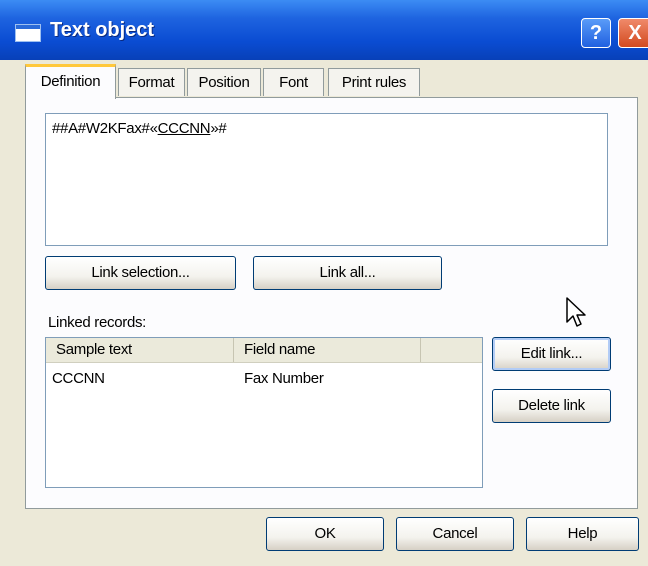  I want to click on list-header: Sample text Field name, so click(264, 350).